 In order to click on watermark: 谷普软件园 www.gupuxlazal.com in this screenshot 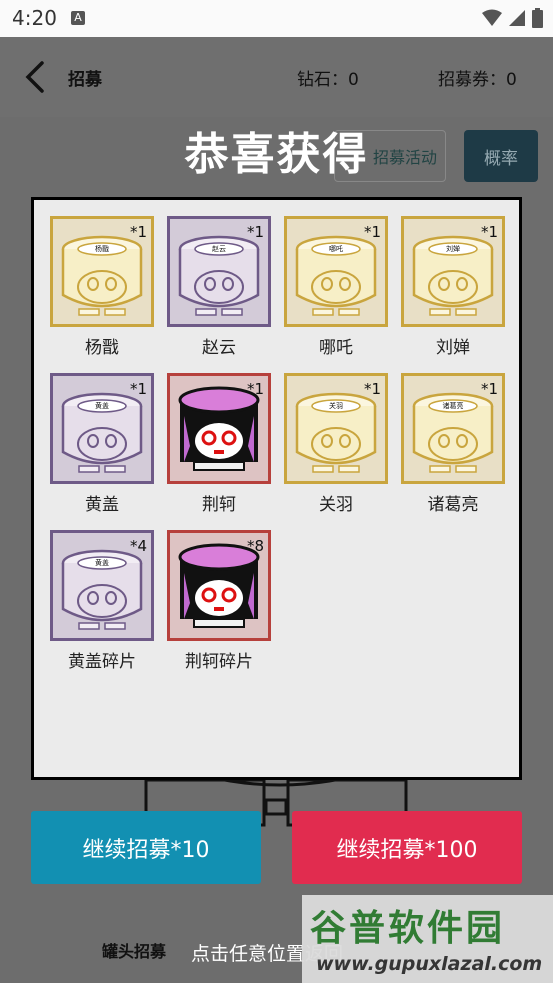, I will do `click(427, 939)`.